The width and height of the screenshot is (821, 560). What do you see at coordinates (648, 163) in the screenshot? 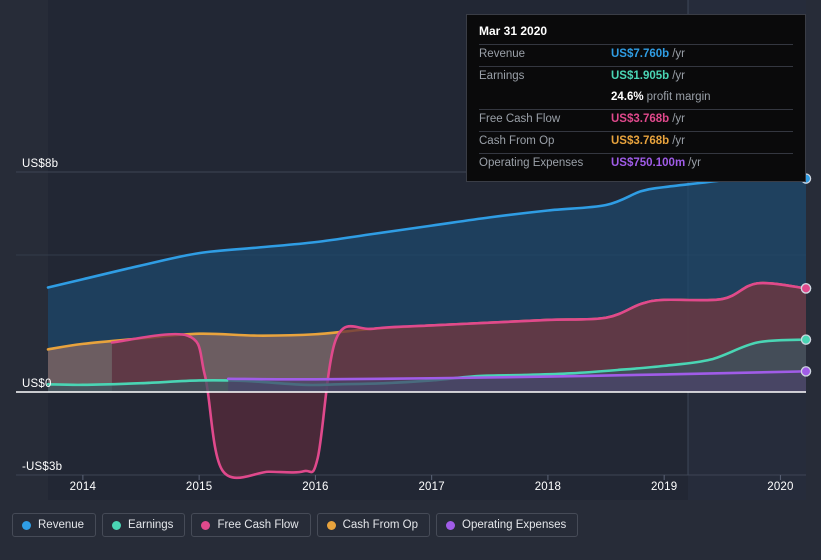
I see `tooltip-row-value: US$750.100m` at bounding box center [648, 163].